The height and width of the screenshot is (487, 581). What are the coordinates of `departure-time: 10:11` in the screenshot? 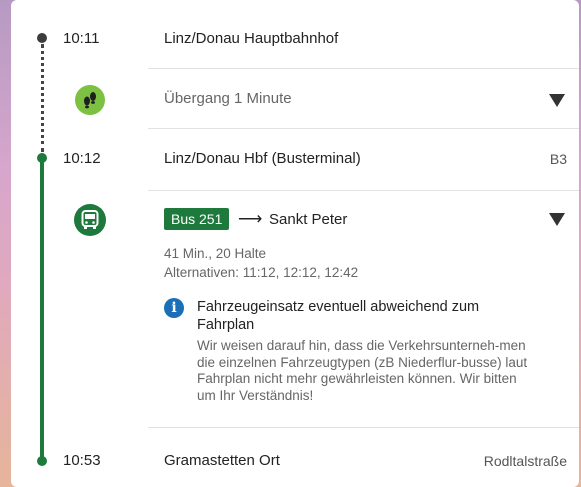 It's located at (81, 38).